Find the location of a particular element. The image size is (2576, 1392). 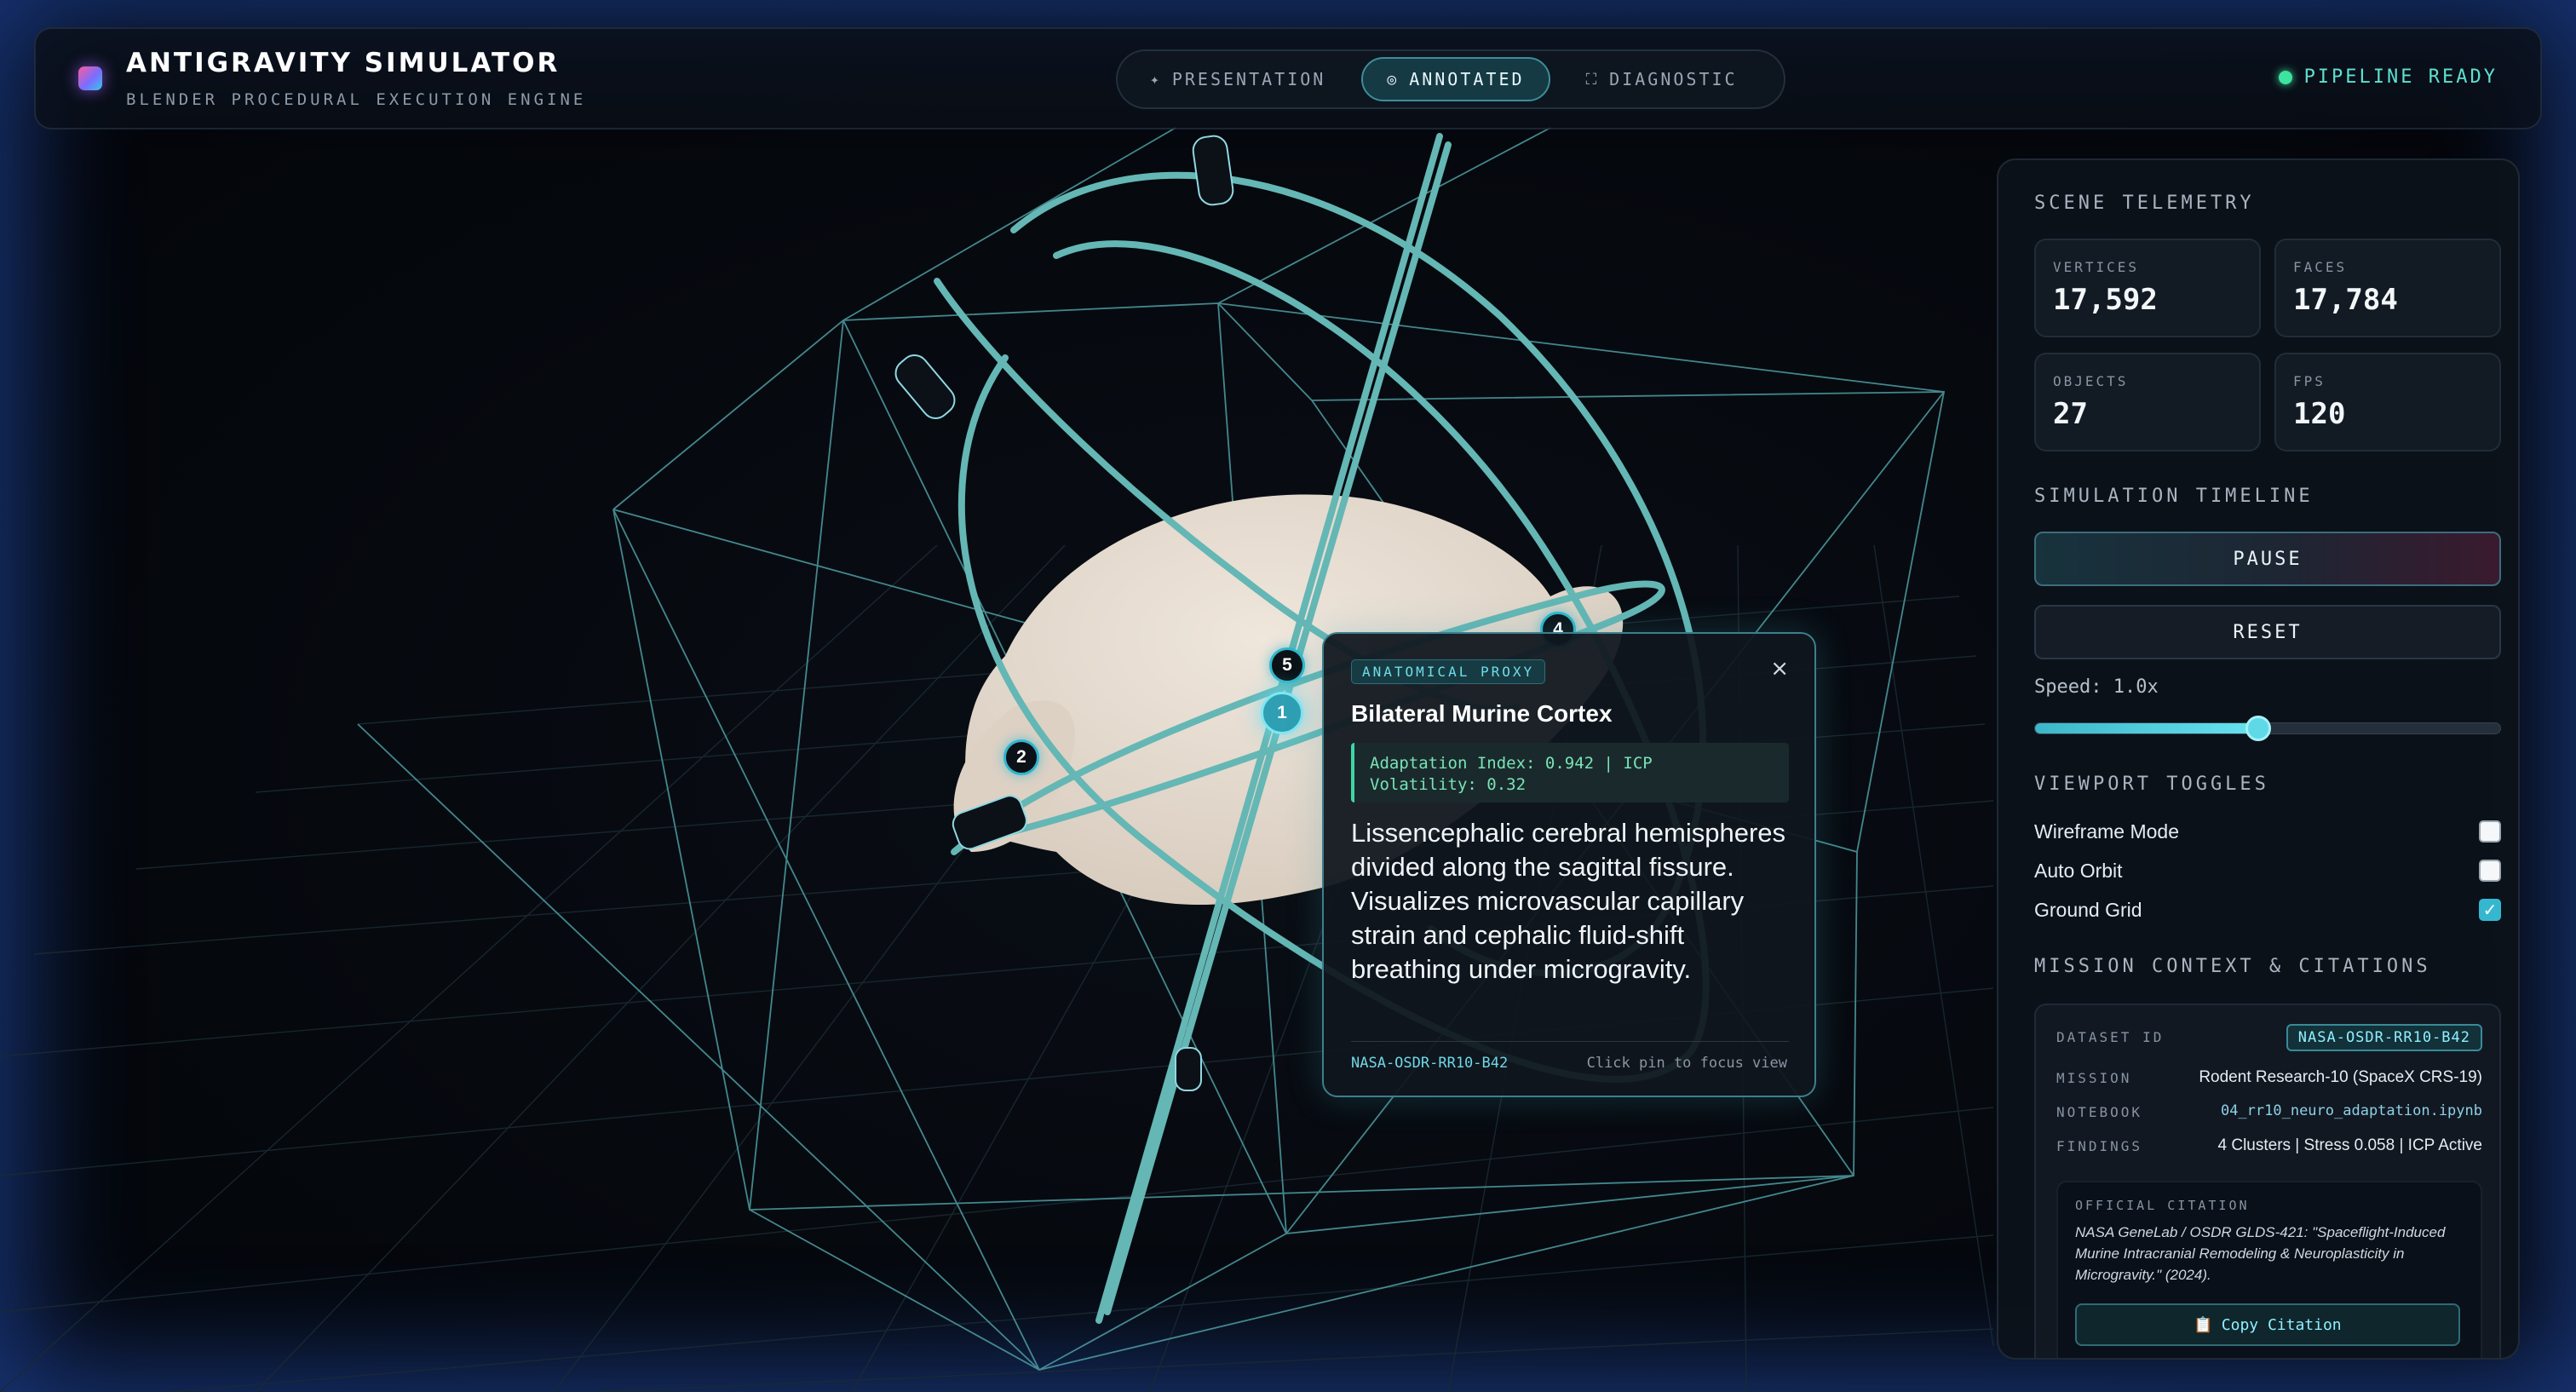

popup-divider is located at coordinates (1570, 1041).